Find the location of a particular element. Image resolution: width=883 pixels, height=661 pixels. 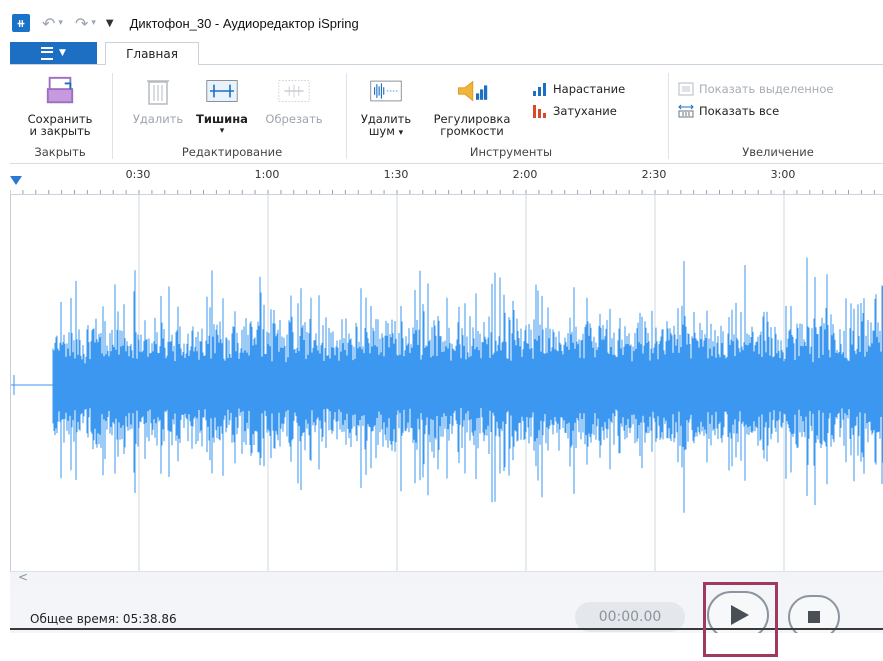

fade-in-button: Нарастание is located at coordinates (578, 89).